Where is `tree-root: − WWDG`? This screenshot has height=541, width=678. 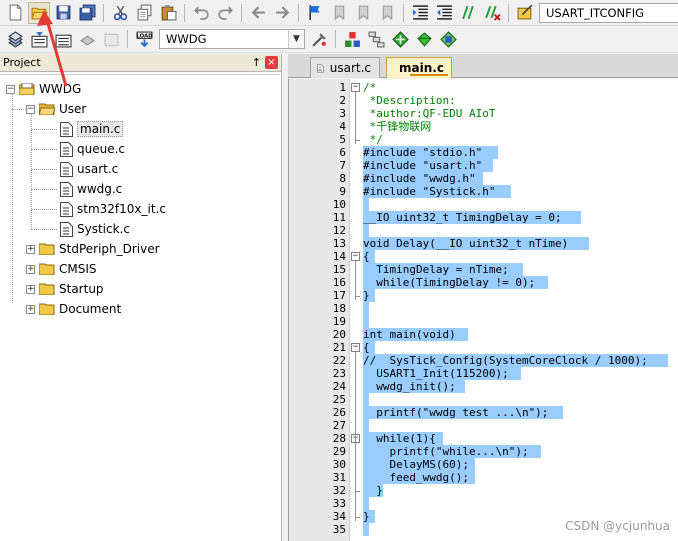 tree-root: − WWDG is located at coordinates (43, 89).